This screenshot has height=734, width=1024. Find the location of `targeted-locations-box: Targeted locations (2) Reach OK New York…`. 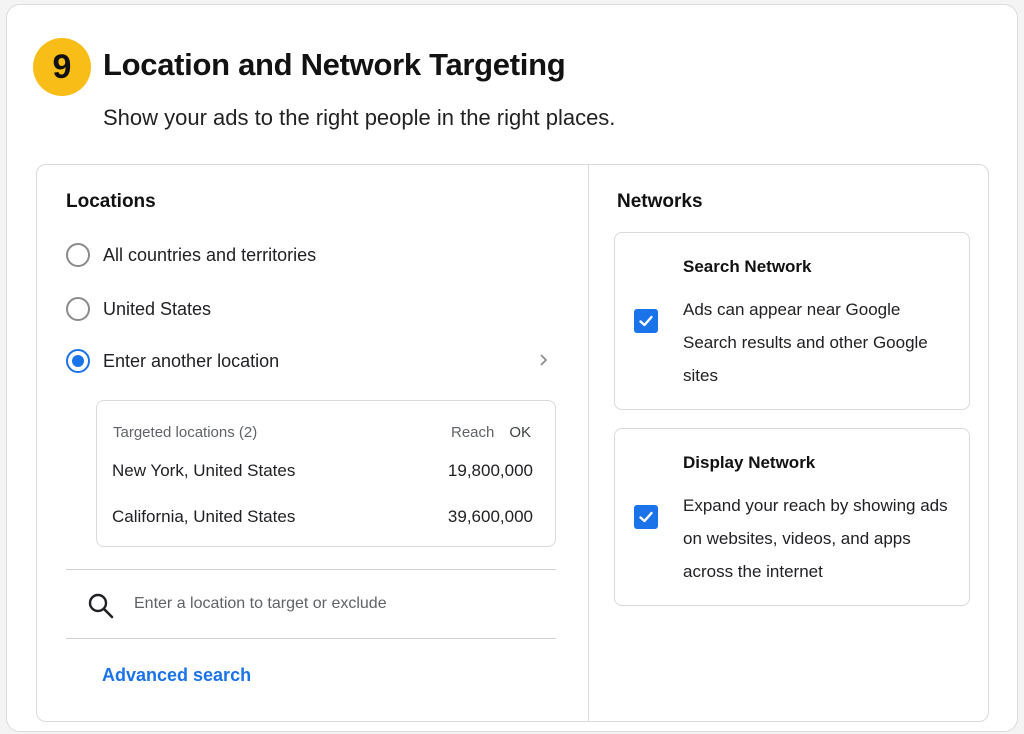

targeted-locations-box: Targeted locations (2) Reach OK New York… is located at coordinates (326, 473).